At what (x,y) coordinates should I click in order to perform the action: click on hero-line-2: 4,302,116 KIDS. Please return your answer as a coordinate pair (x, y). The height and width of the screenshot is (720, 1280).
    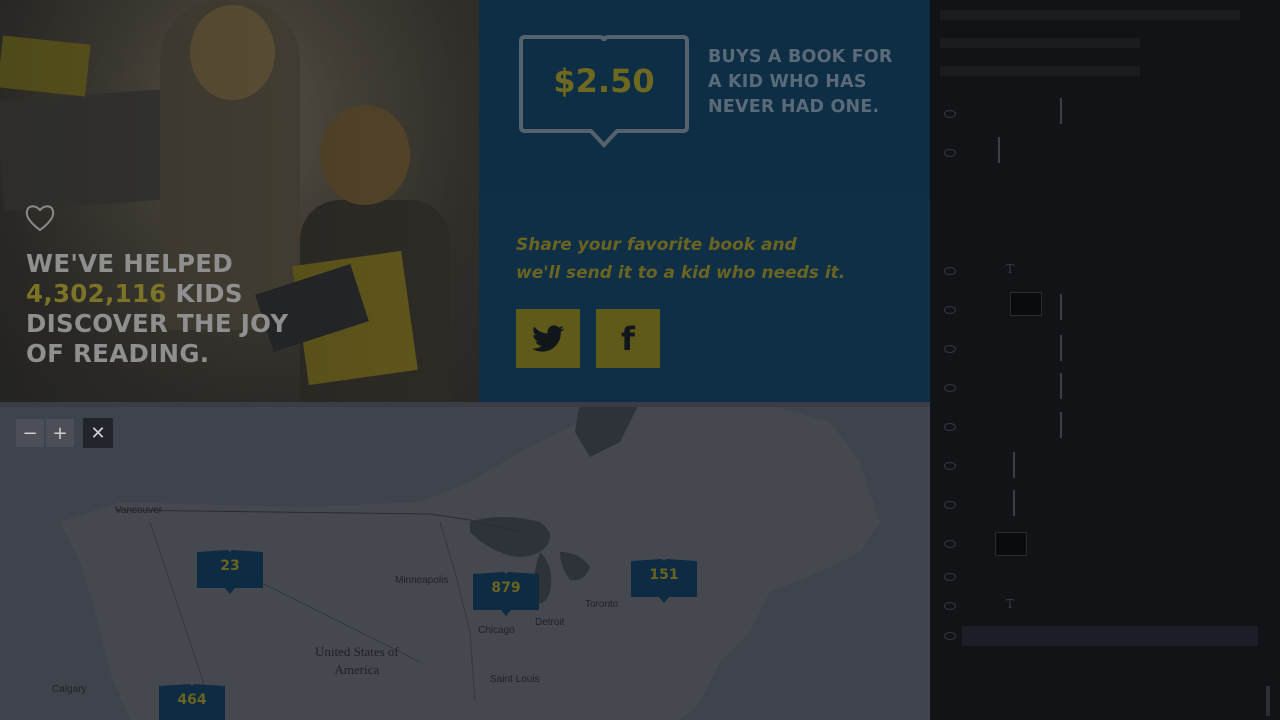
    Looking at the image, I should click on (157, 294).